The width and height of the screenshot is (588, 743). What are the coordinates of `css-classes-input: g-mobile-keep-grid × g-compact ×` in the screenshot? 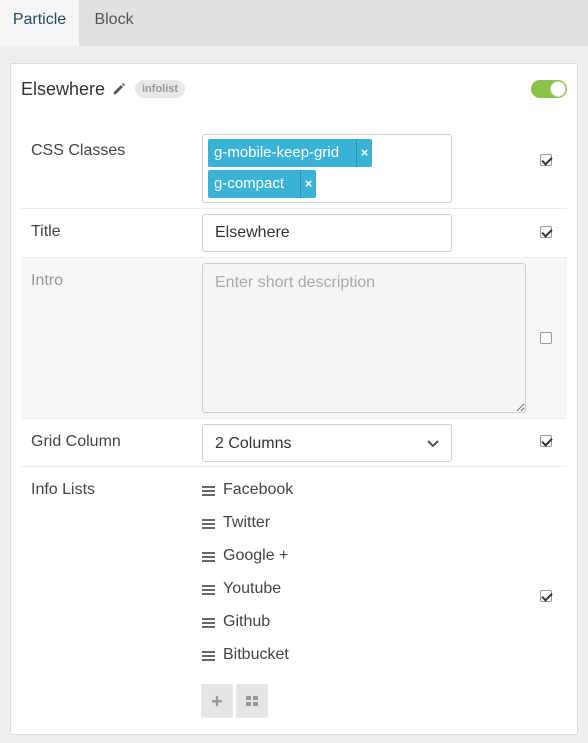 It's located at (327, 168).